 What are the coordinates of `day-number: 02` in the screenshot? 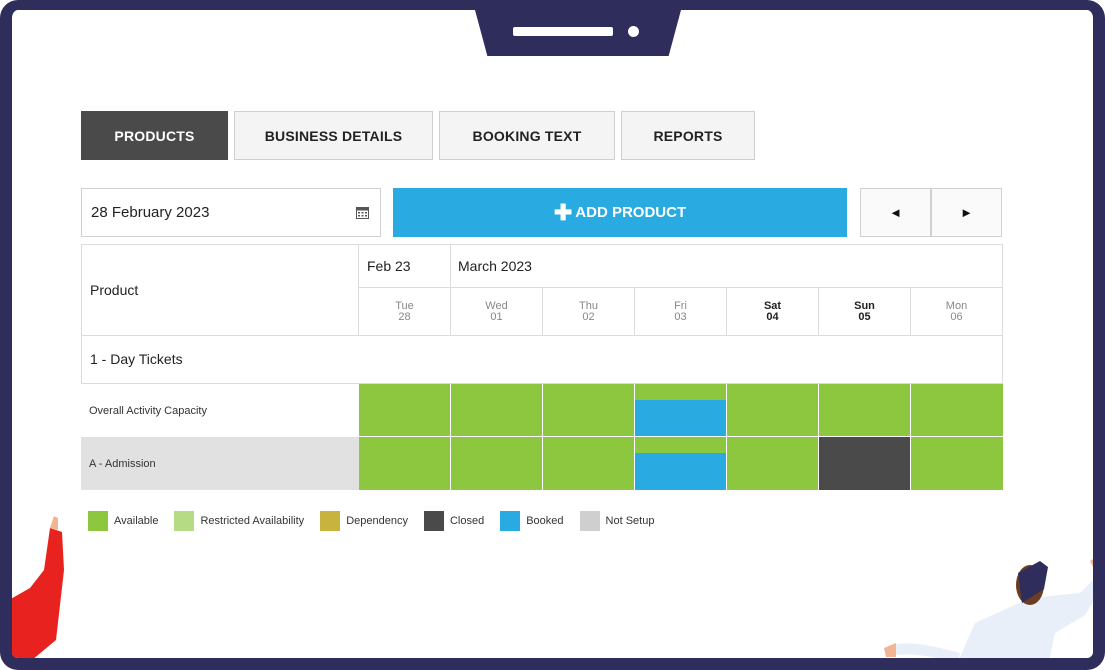 It's located at (588, 317).